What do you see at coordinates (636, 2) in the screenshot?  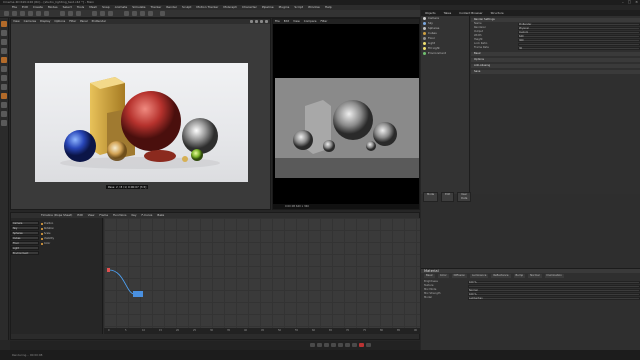 I see `close-button: ×` at bounding box center [636, 2].